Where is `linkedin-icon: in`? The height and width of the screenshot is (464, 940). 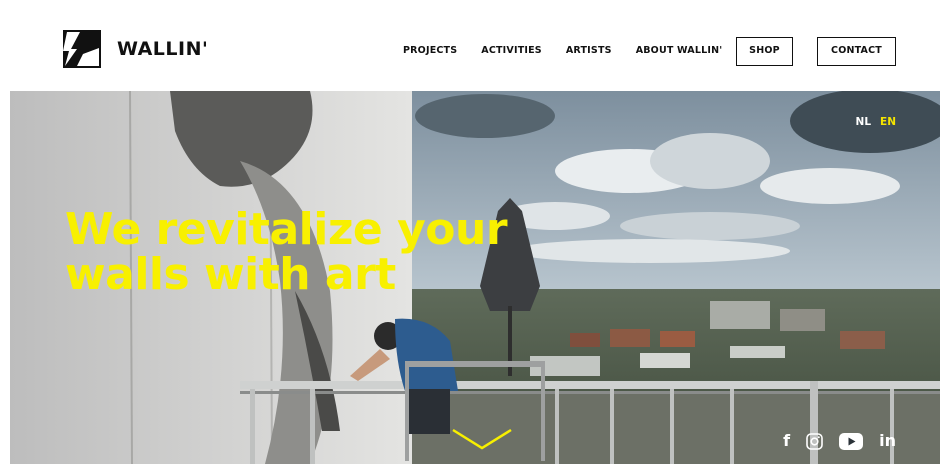
linkedin-icon: in is located at coordinates (887, 441).